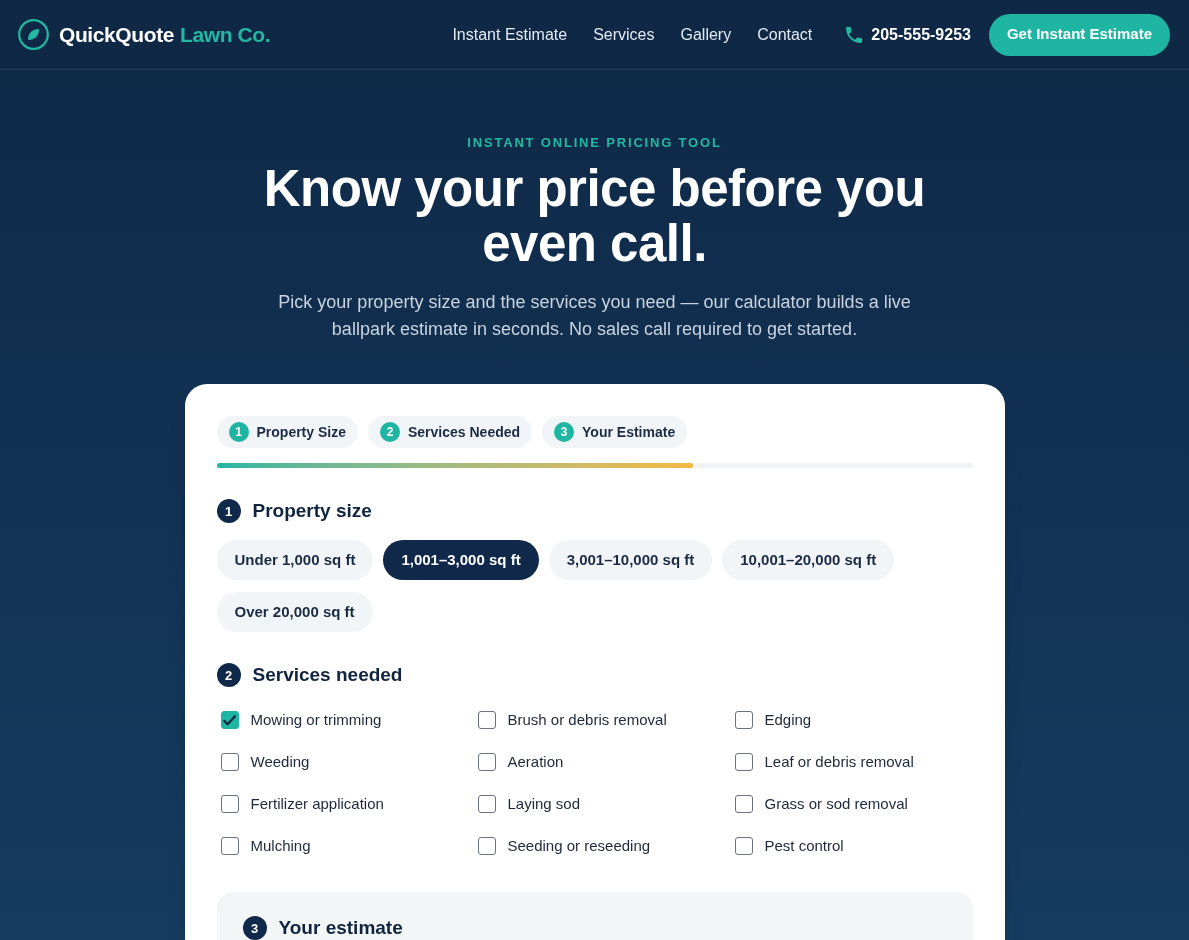  Describe the element at coordinates (295, 560) in the screenshot. I see `size-option: Under 1,000 sq ft` at that location.